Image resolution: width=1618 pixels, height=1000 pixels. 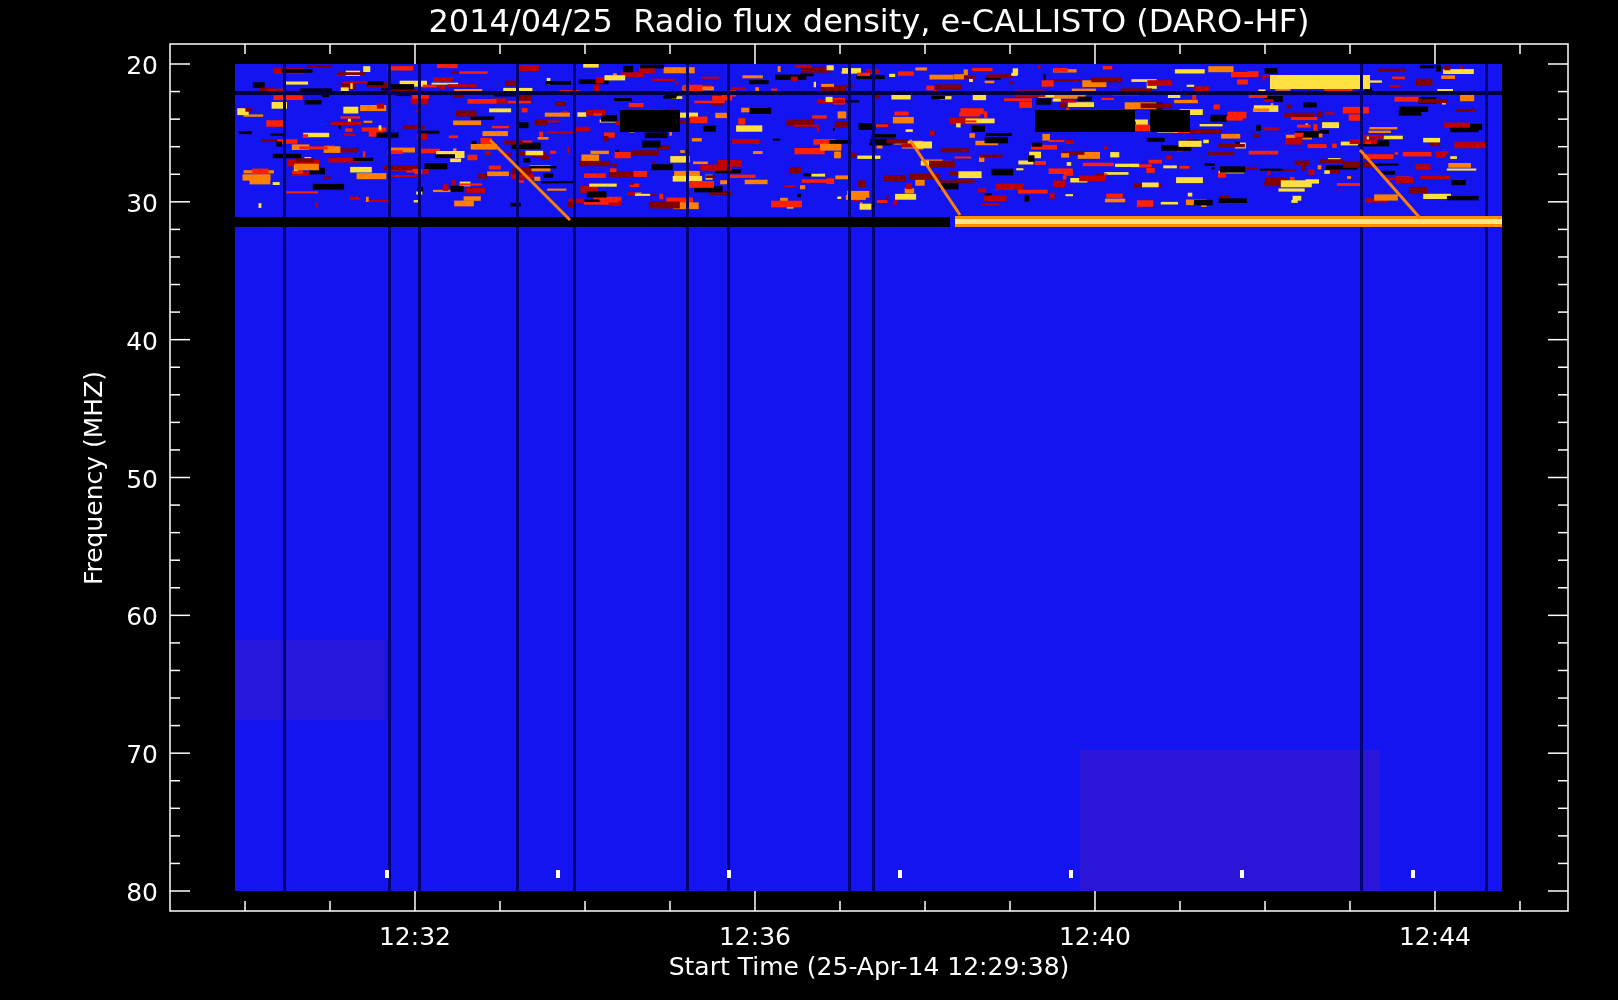 I want to click on plot-title: 2014/04/25 Radio flux density, e-CALLISTO (DARO-HF), so click(x=869, y=21).